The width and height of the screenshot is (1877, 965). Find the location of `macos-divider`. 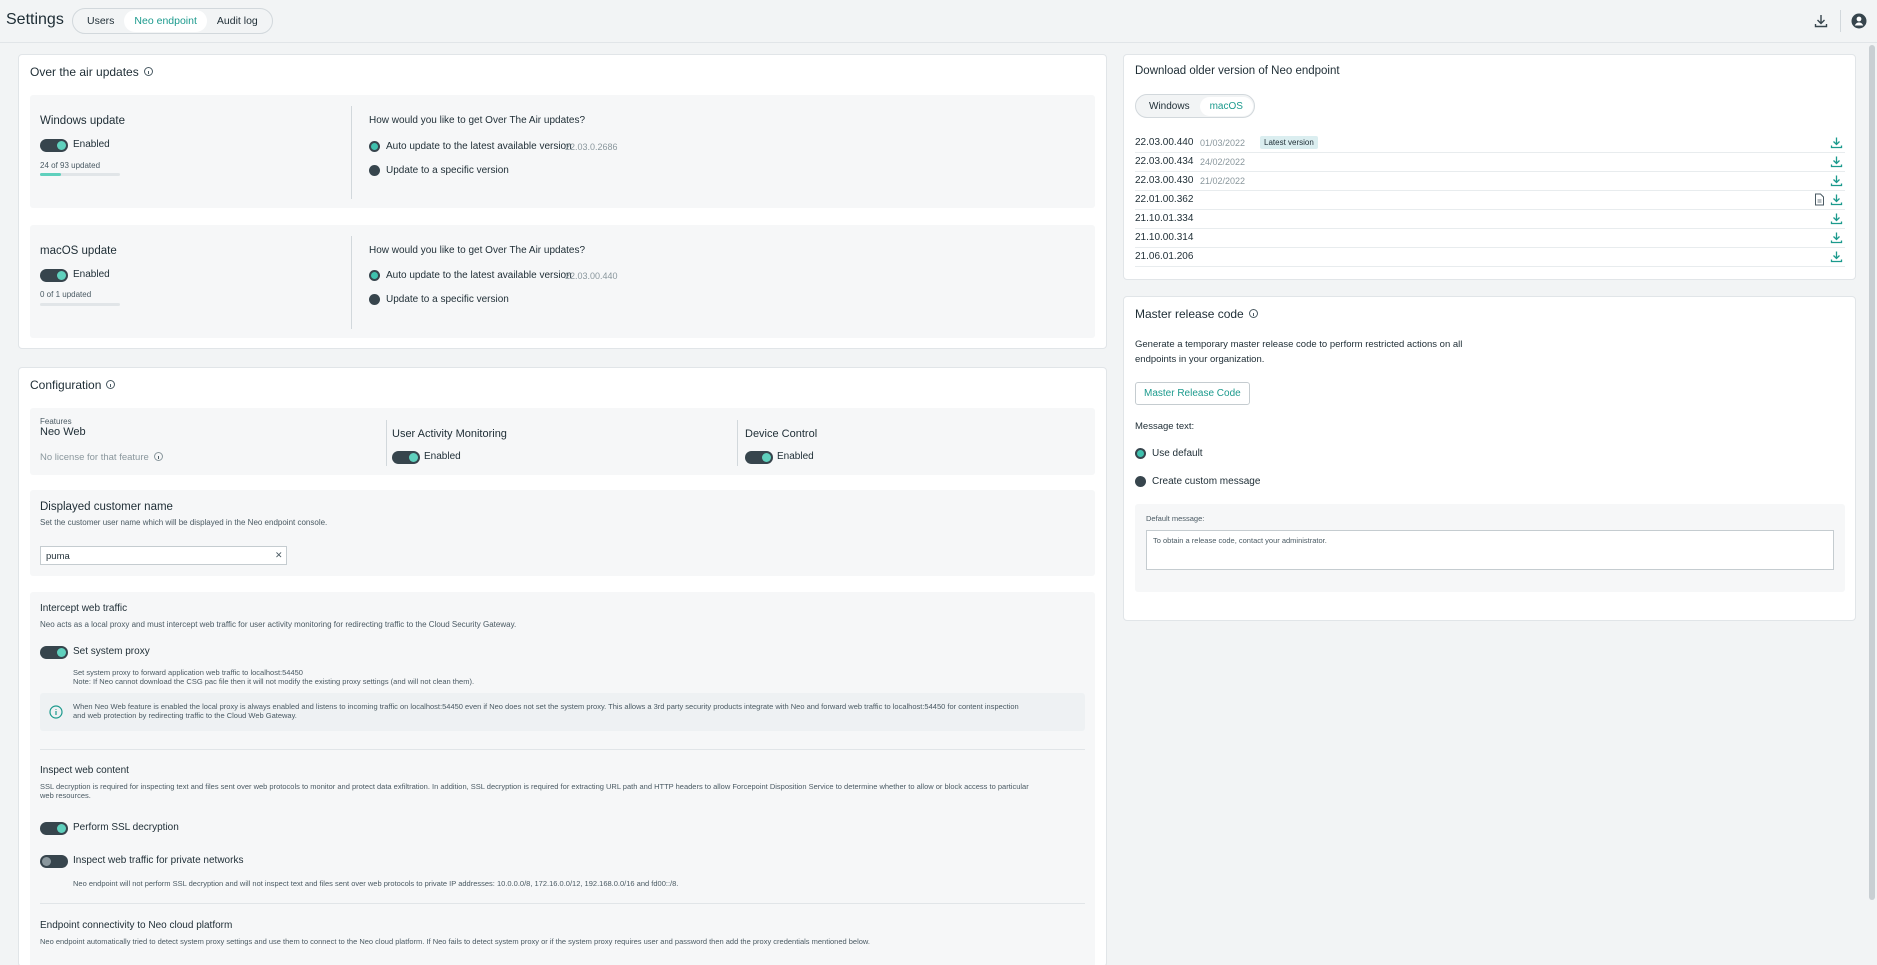

macos-divider is located at coordinates (351, 282).